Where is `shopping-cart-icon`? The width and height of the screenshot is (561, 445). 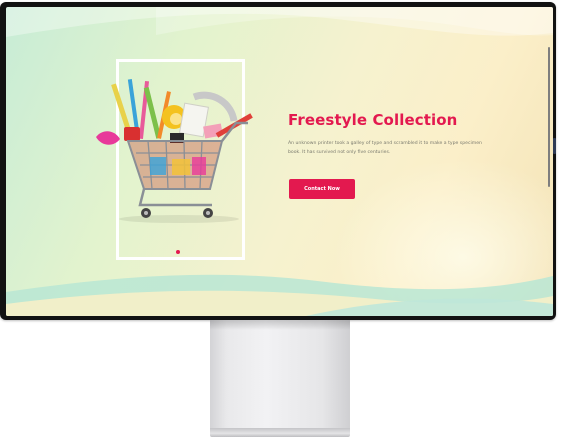 shopping-cart-icon is located at coordinates (174, 151).